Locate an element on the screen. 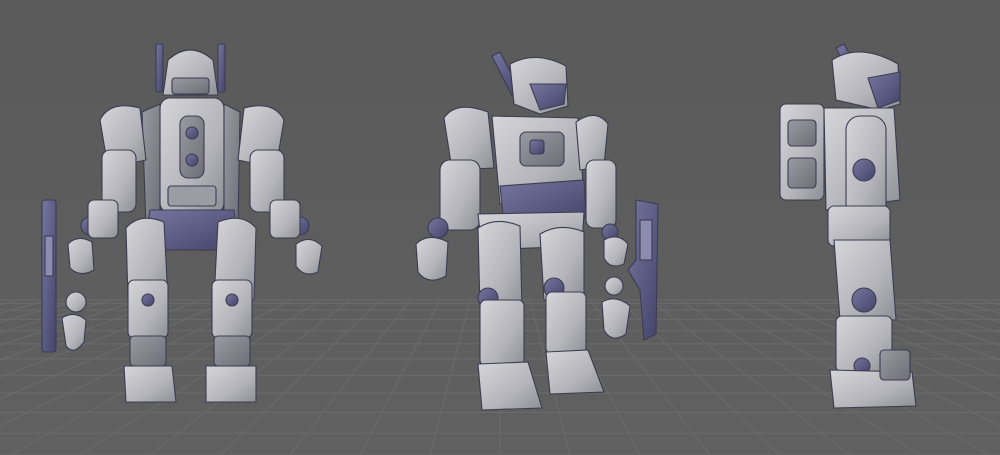 The width and height of the screenshot is (1000, 455). antenna-right is located at coordinates (221, 68).